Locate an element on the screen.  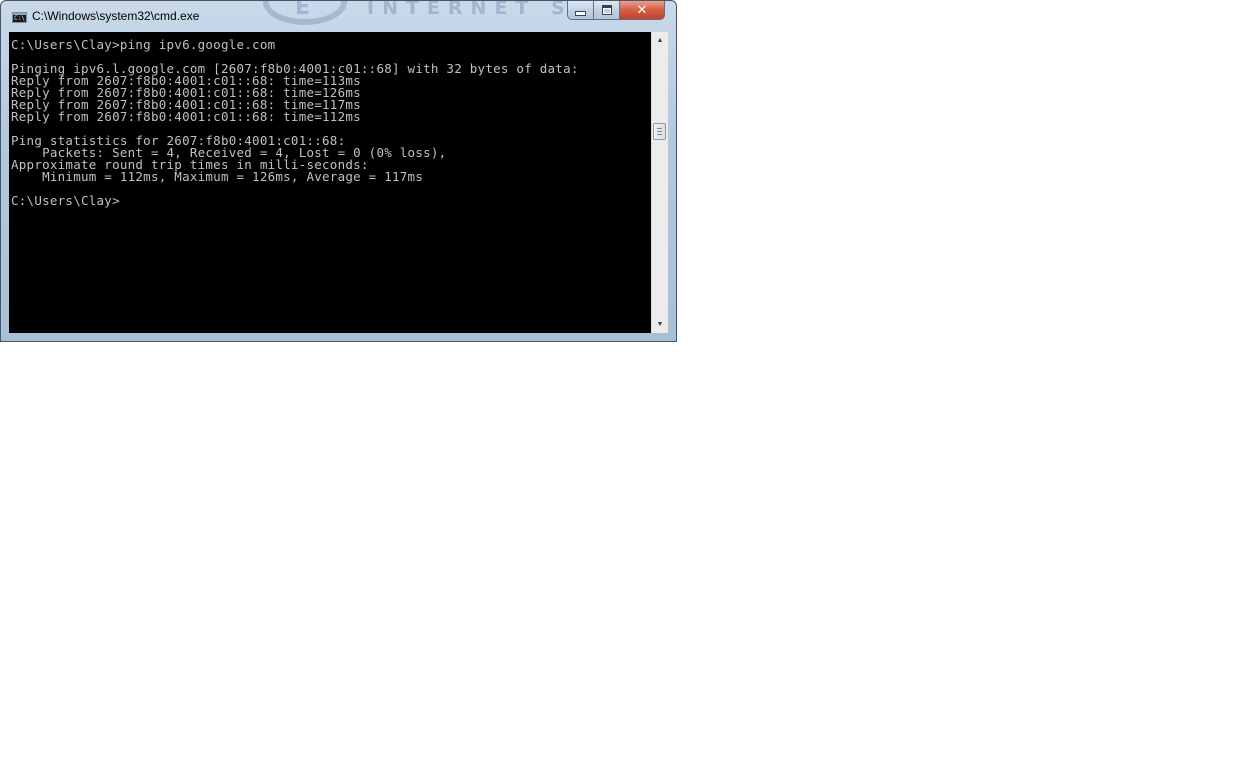
scroll-down-arrow-icon: ▼ is located at coordinates (660, 324).